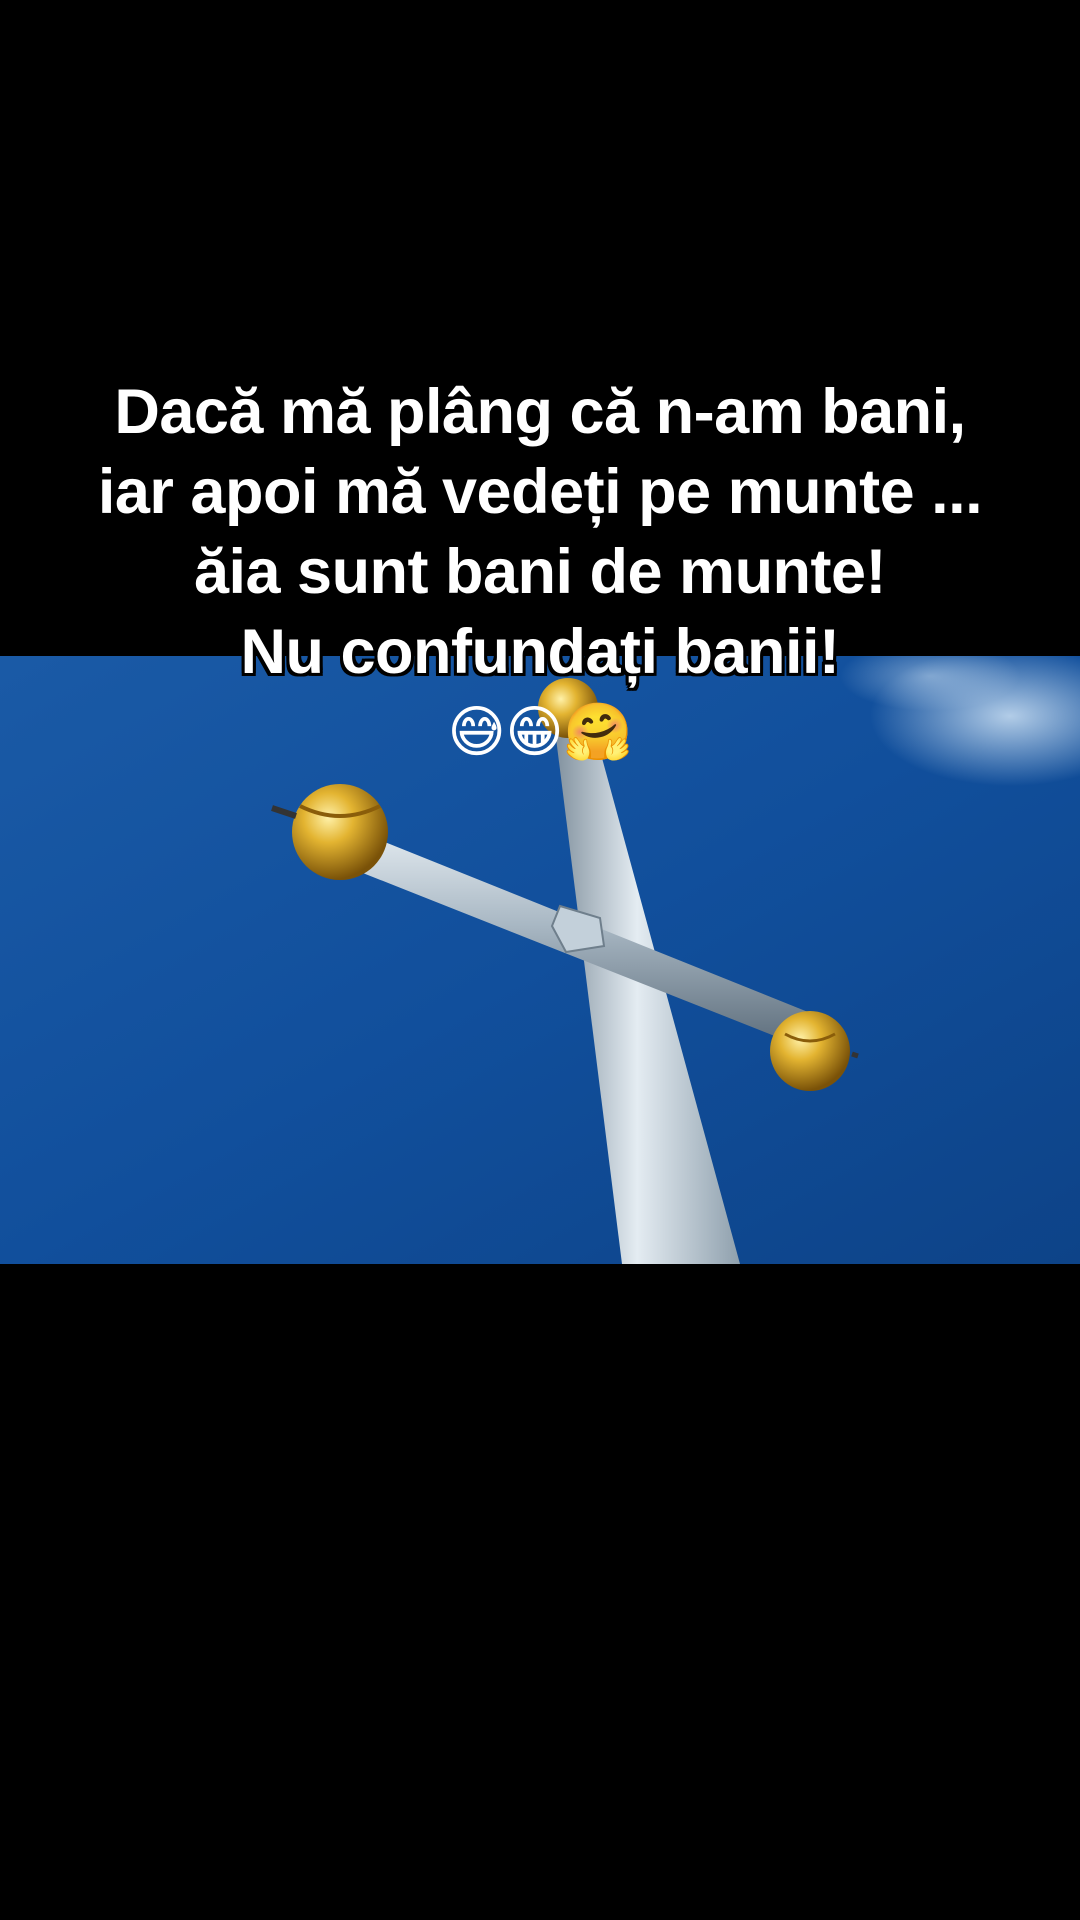 The image size is (1080, 1920). I want to click on caption-emojis: 😅😁🤗, so click(540, 731).